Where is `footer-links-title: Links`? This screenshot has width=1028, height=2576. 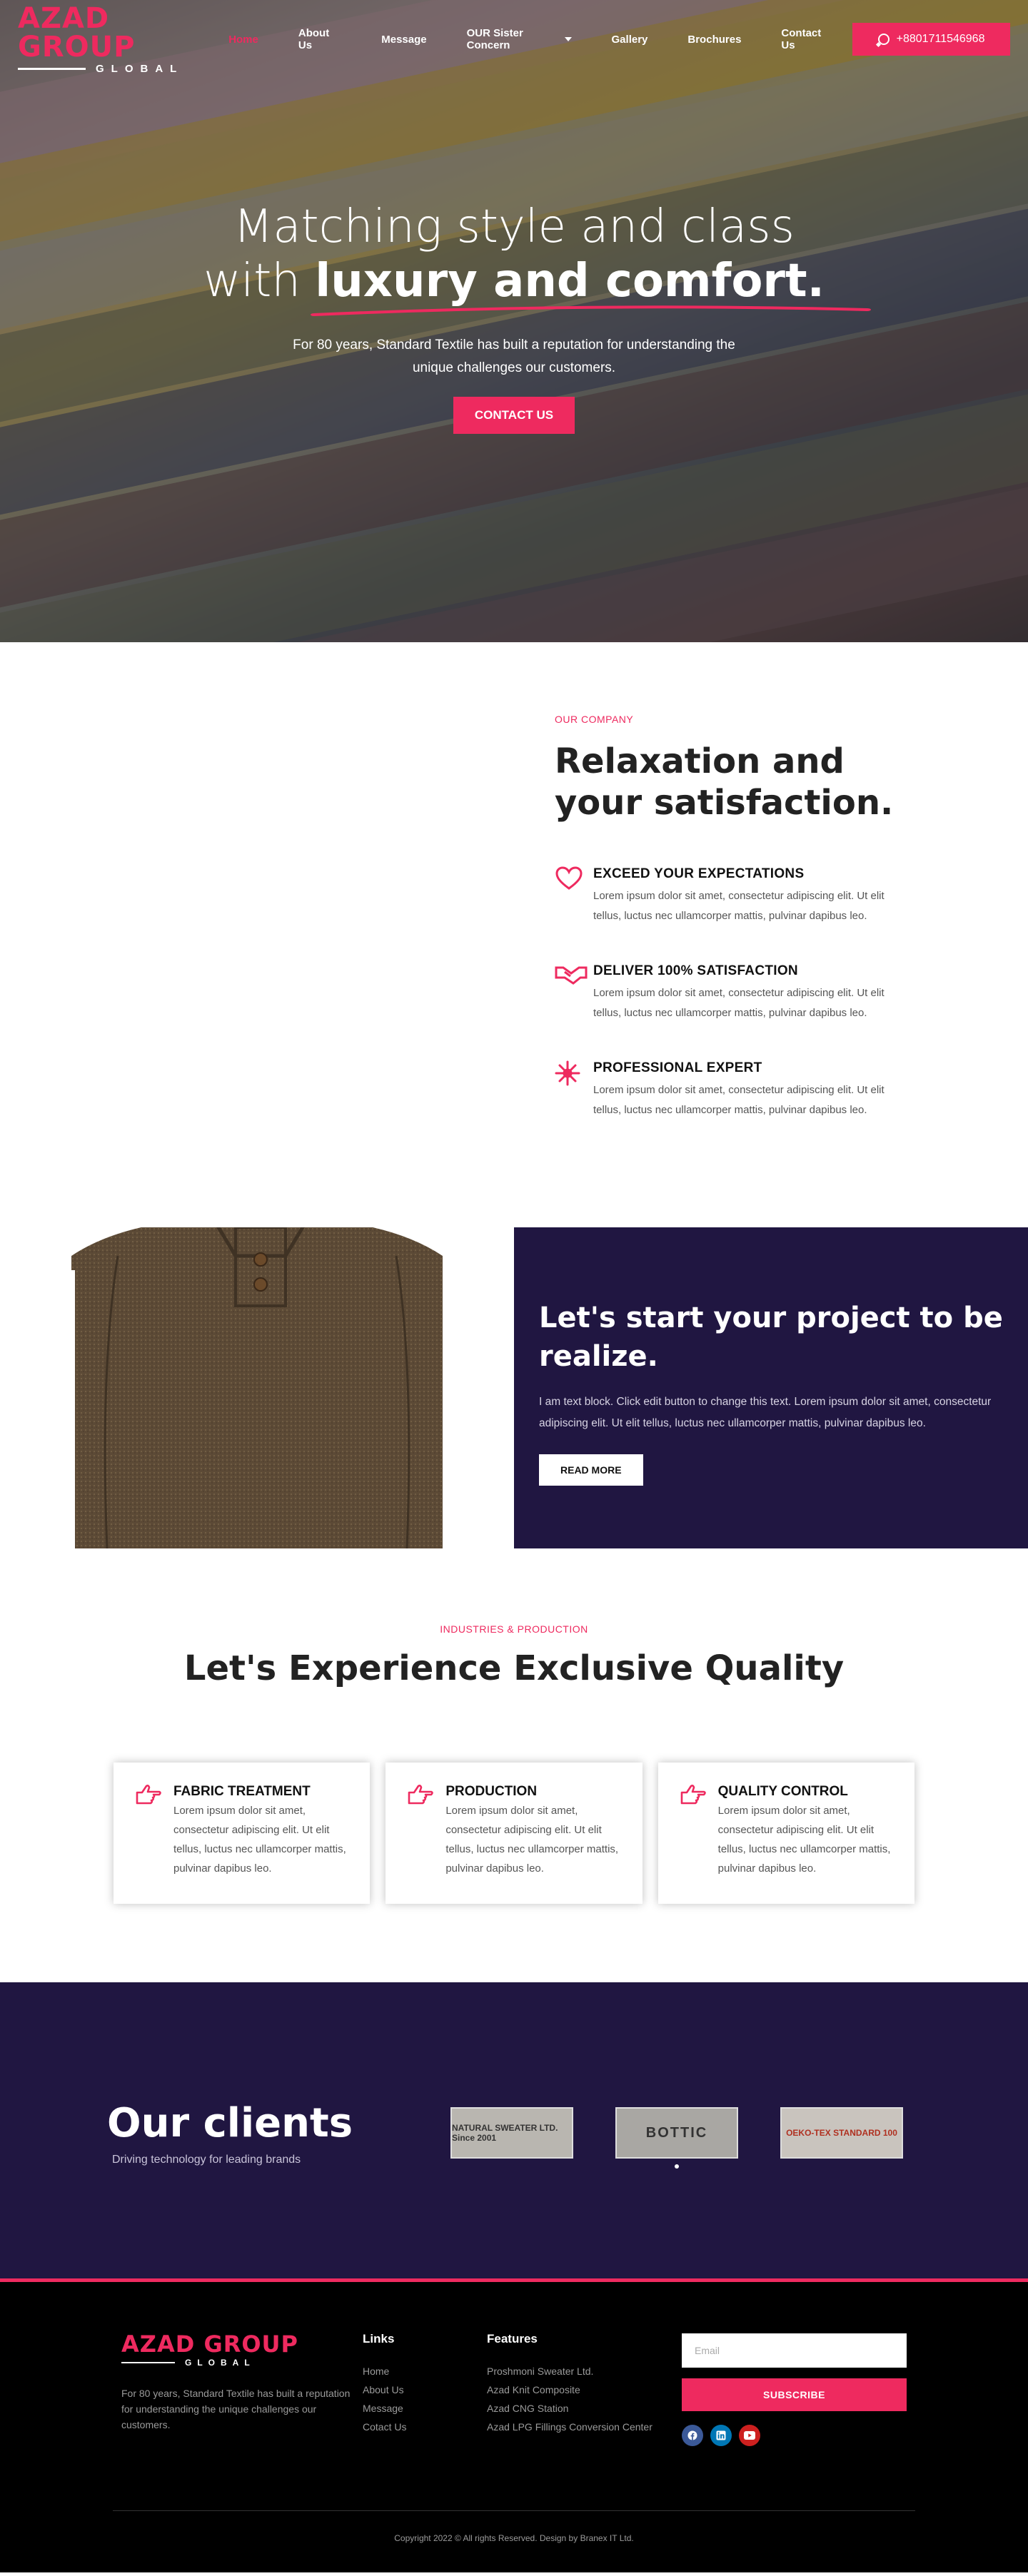 footer-links-title: Links is located at coordinates (379, 2339).